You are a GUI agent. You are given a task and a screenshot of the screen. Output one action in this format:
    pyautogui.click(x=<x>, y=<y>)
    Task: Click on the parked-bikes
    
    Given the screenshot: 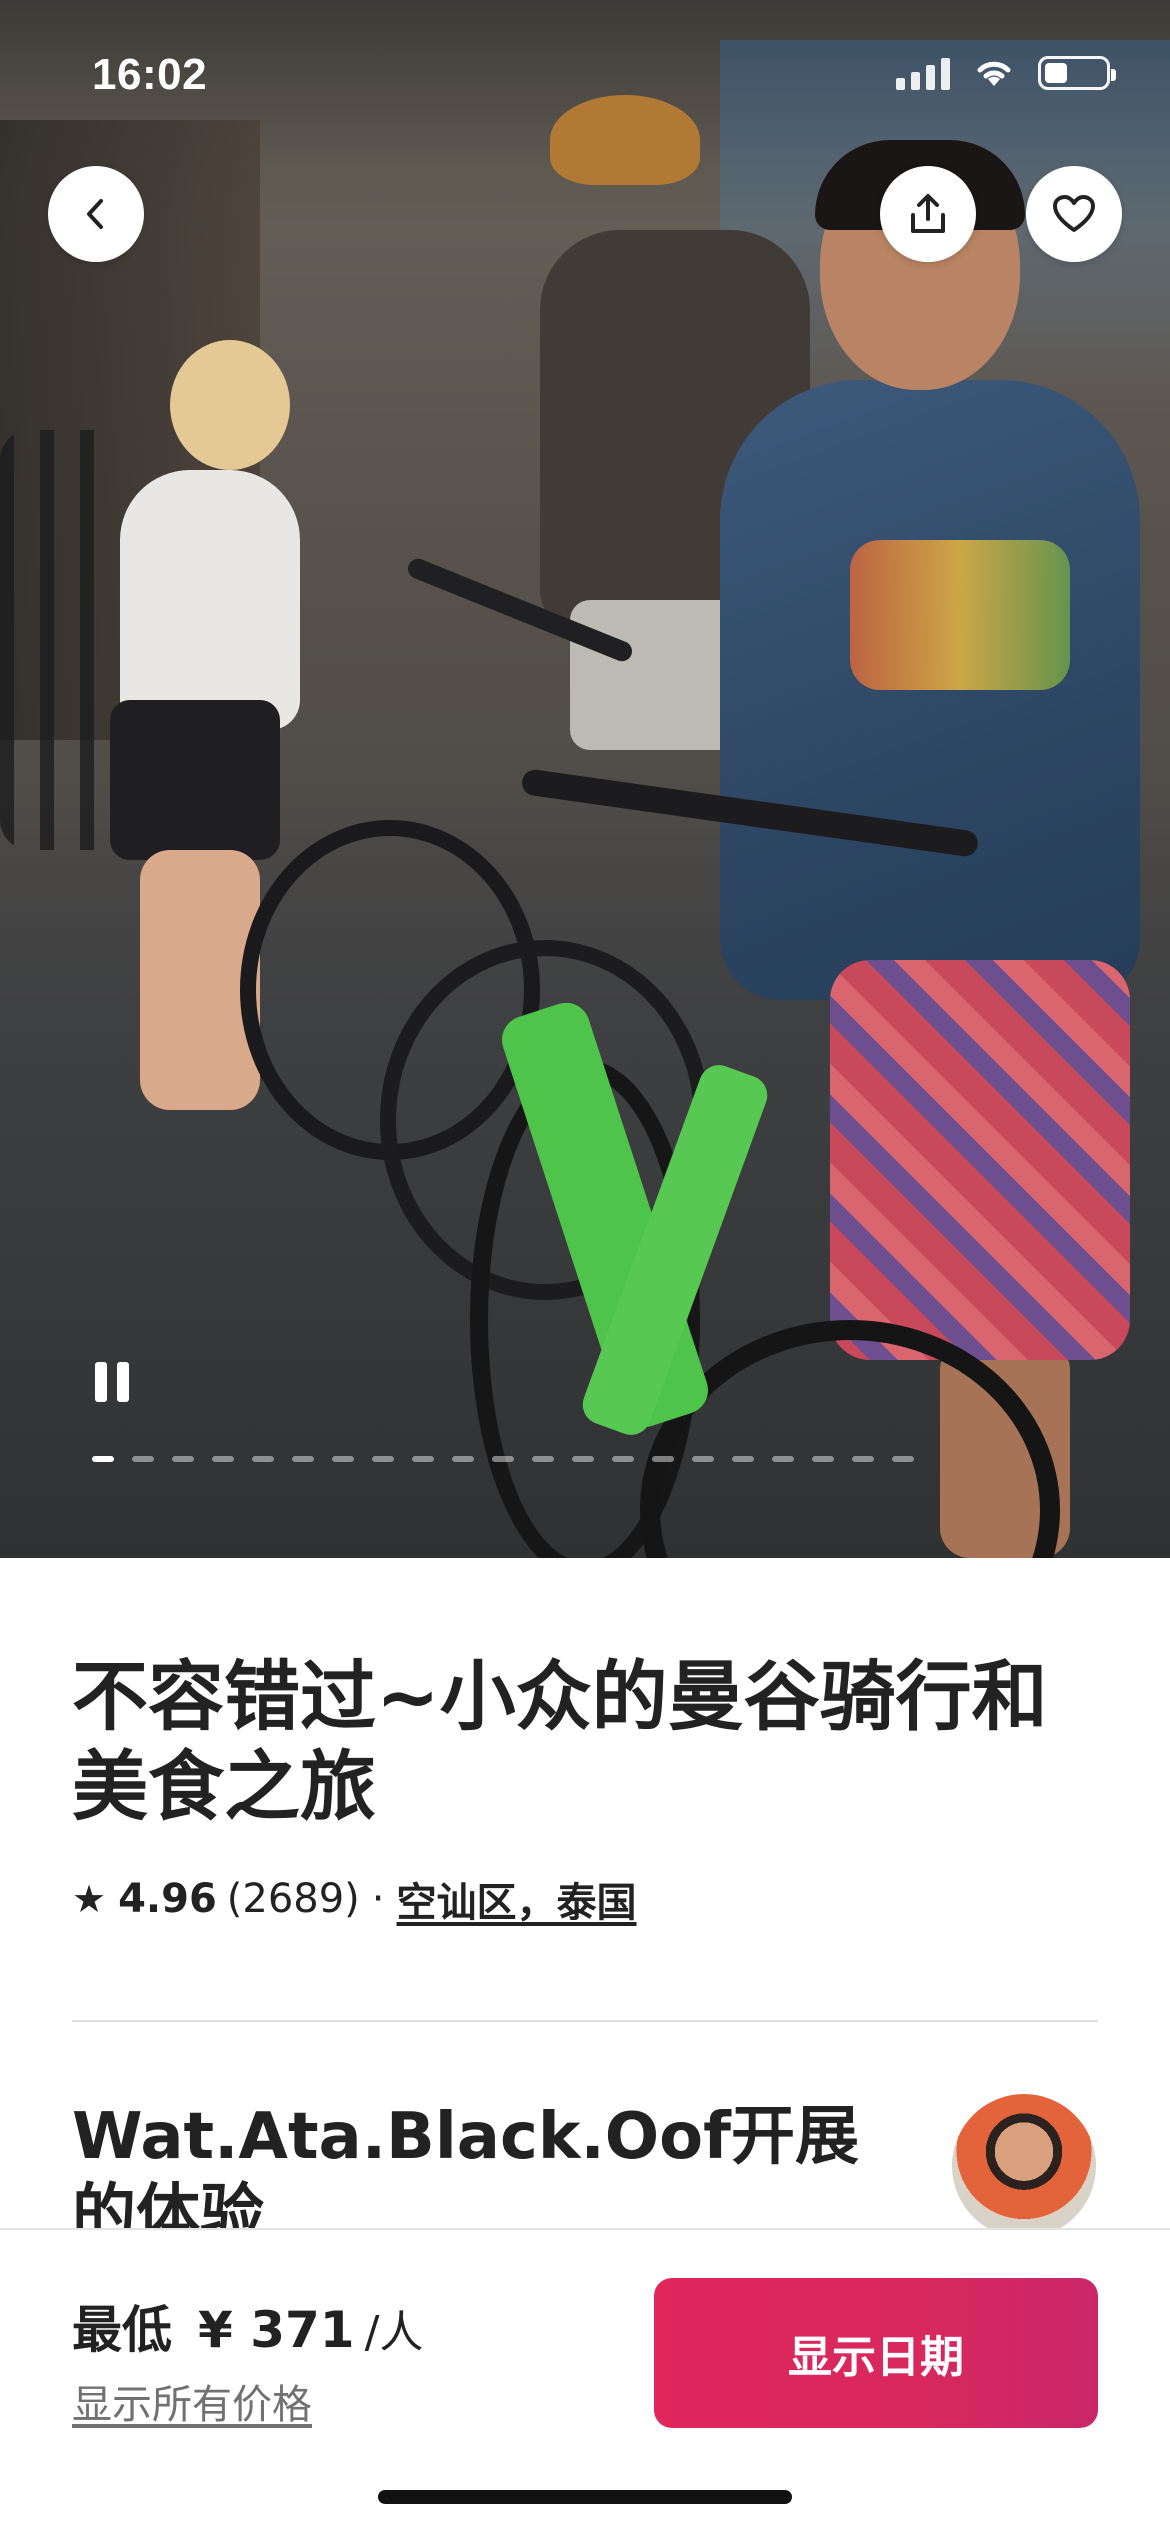 What is the action you would take?
    pyautogui.click(x=60, y=640)
    